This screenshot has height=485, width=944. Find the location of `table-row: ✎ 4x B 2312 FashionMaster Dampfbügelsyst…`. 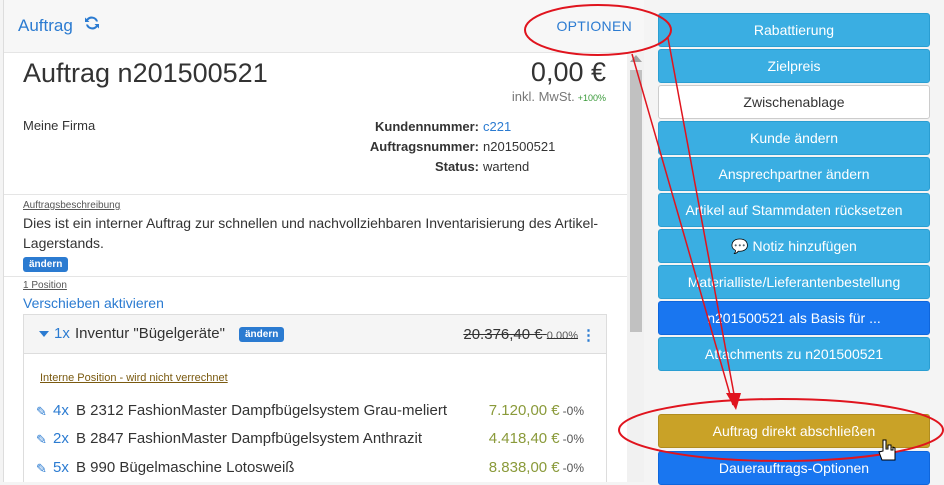

table-row: ✎ 4x B 2312 FashionMaster Dampfbügelsyst… is located at coordinates (316, 413).